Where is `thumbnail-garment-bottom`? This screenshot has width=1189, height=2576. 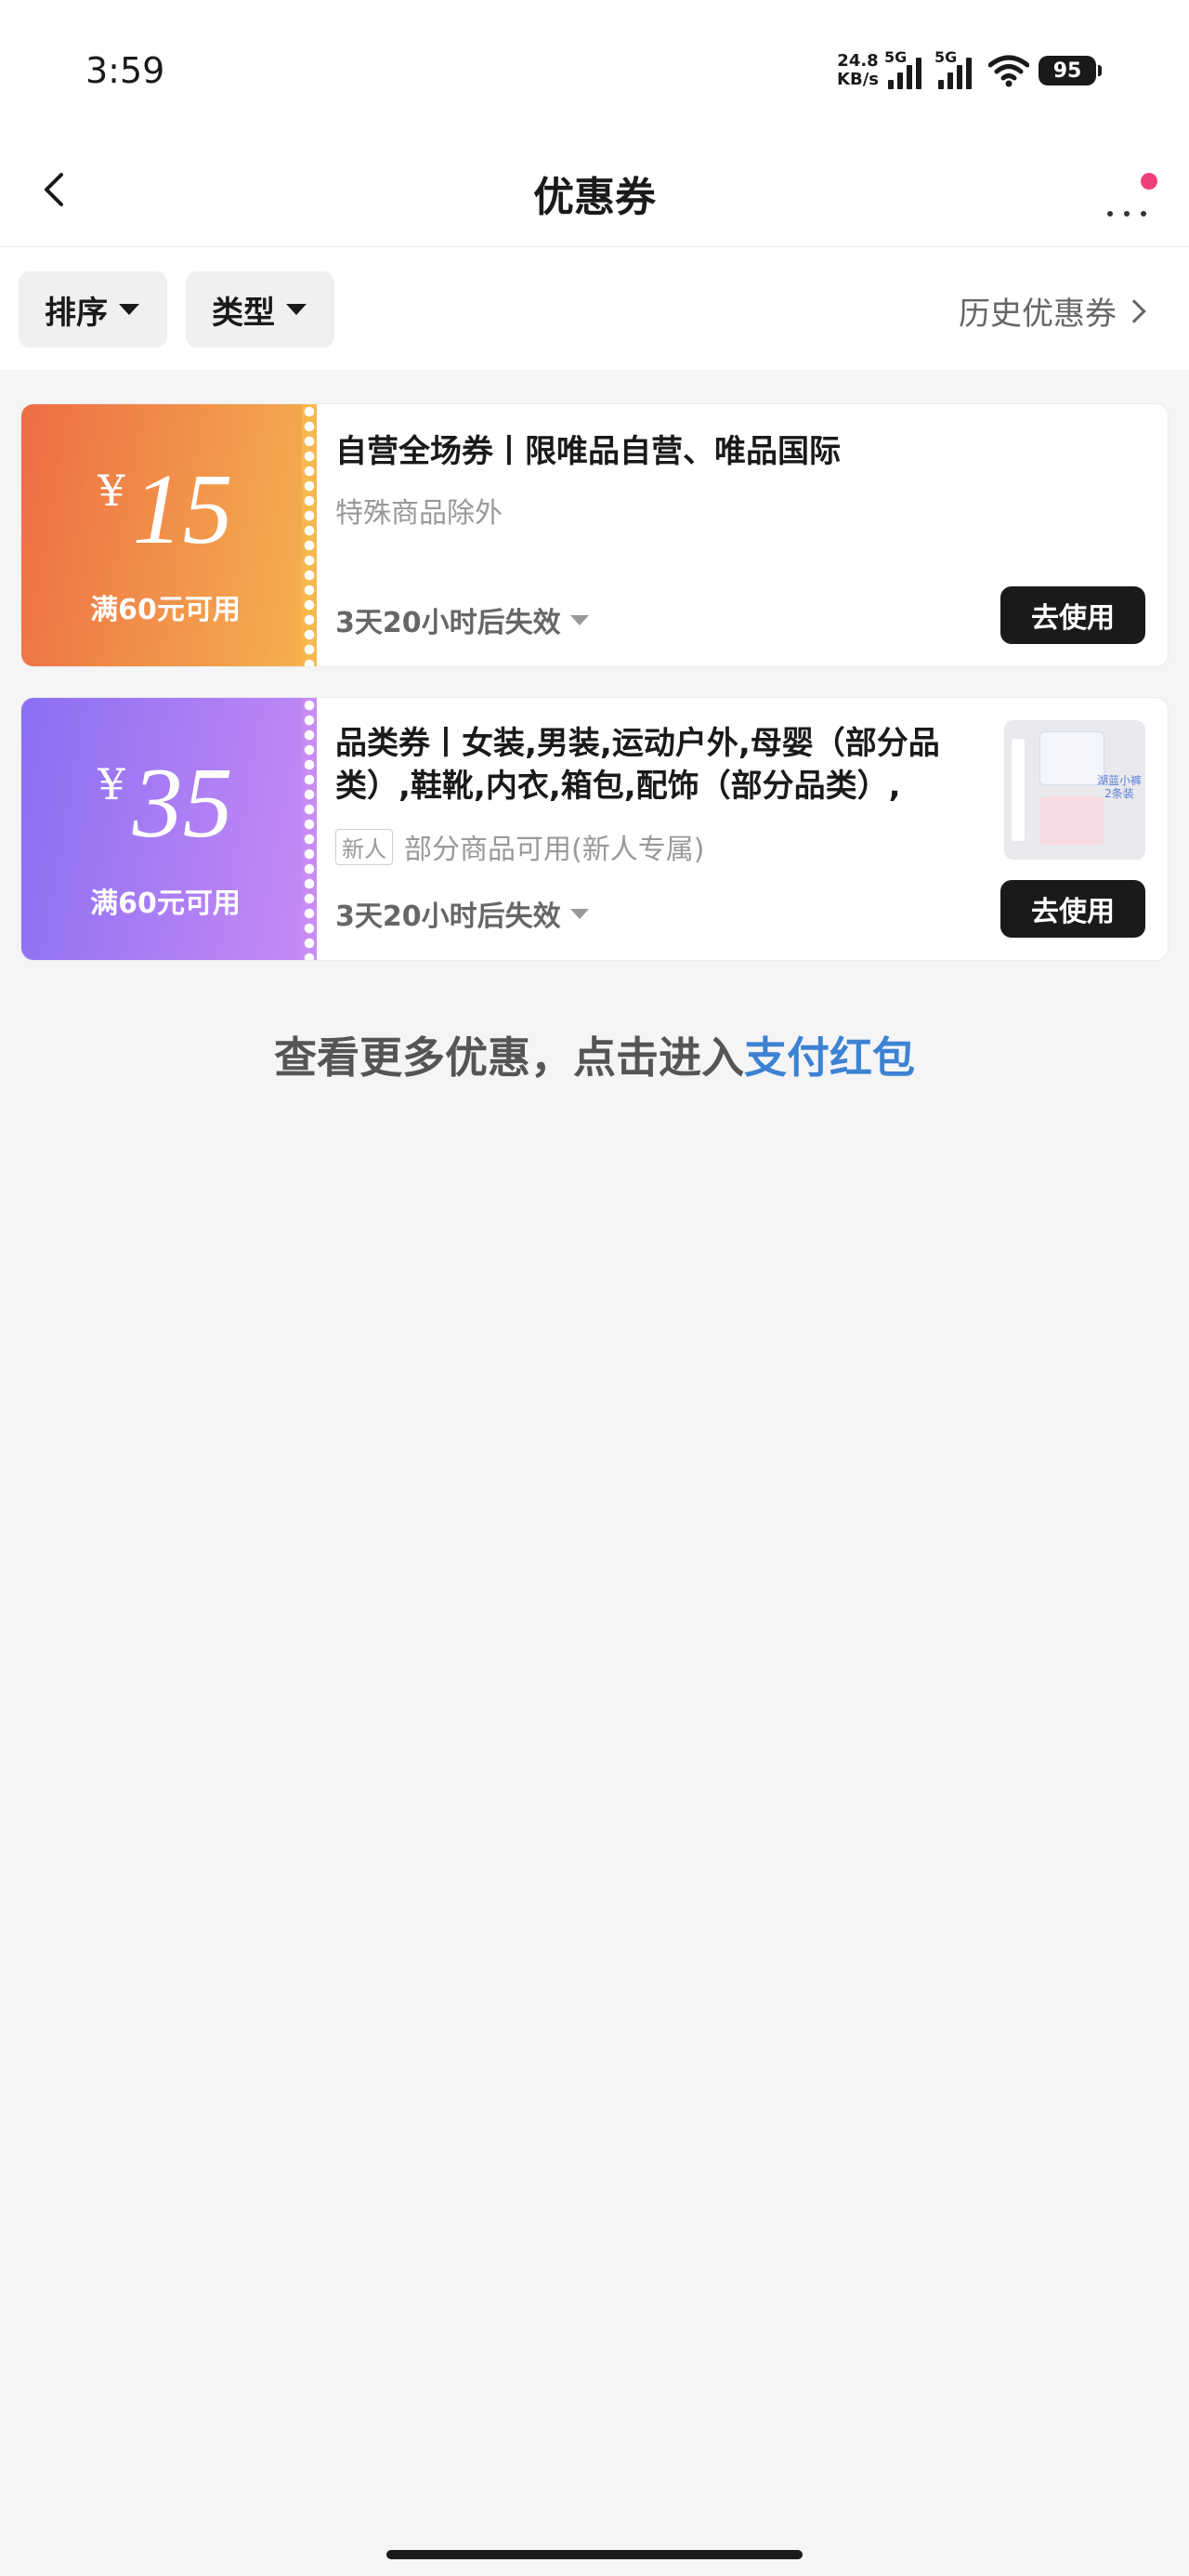 thumbnail-garment-bottom is located at coordinates (1072, 820).